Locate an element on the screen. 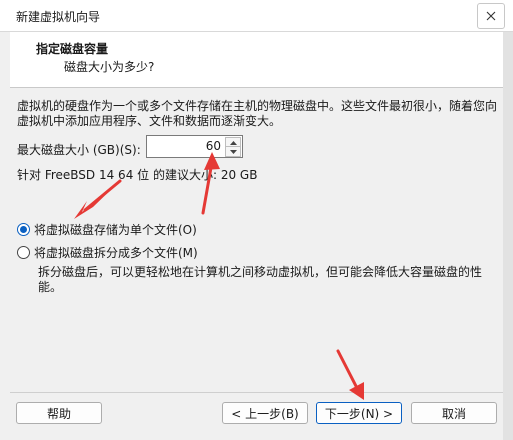 The image size is (513, 440). chevron-down-icon is located at coordinates (233, 151).